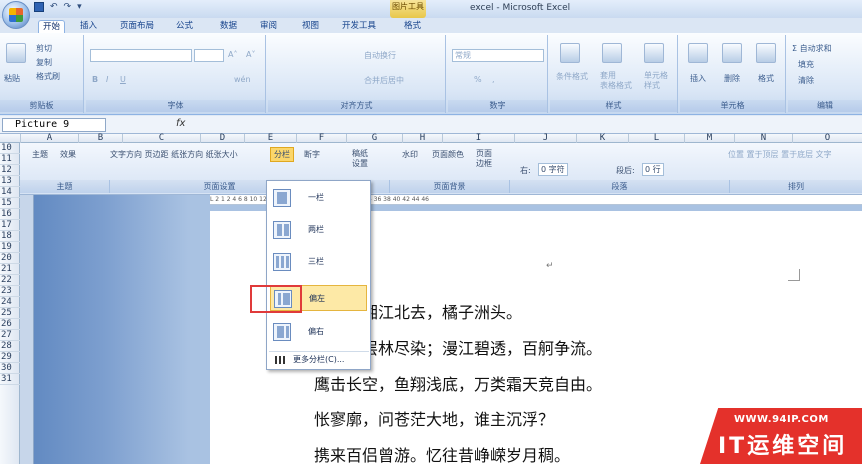 This screenshot has width=862, height=464. What do you see at coordinates (616, 81) in the screenshot?
I see `table-format-button: 套用 表格格式` at bounding box center [616, 81].